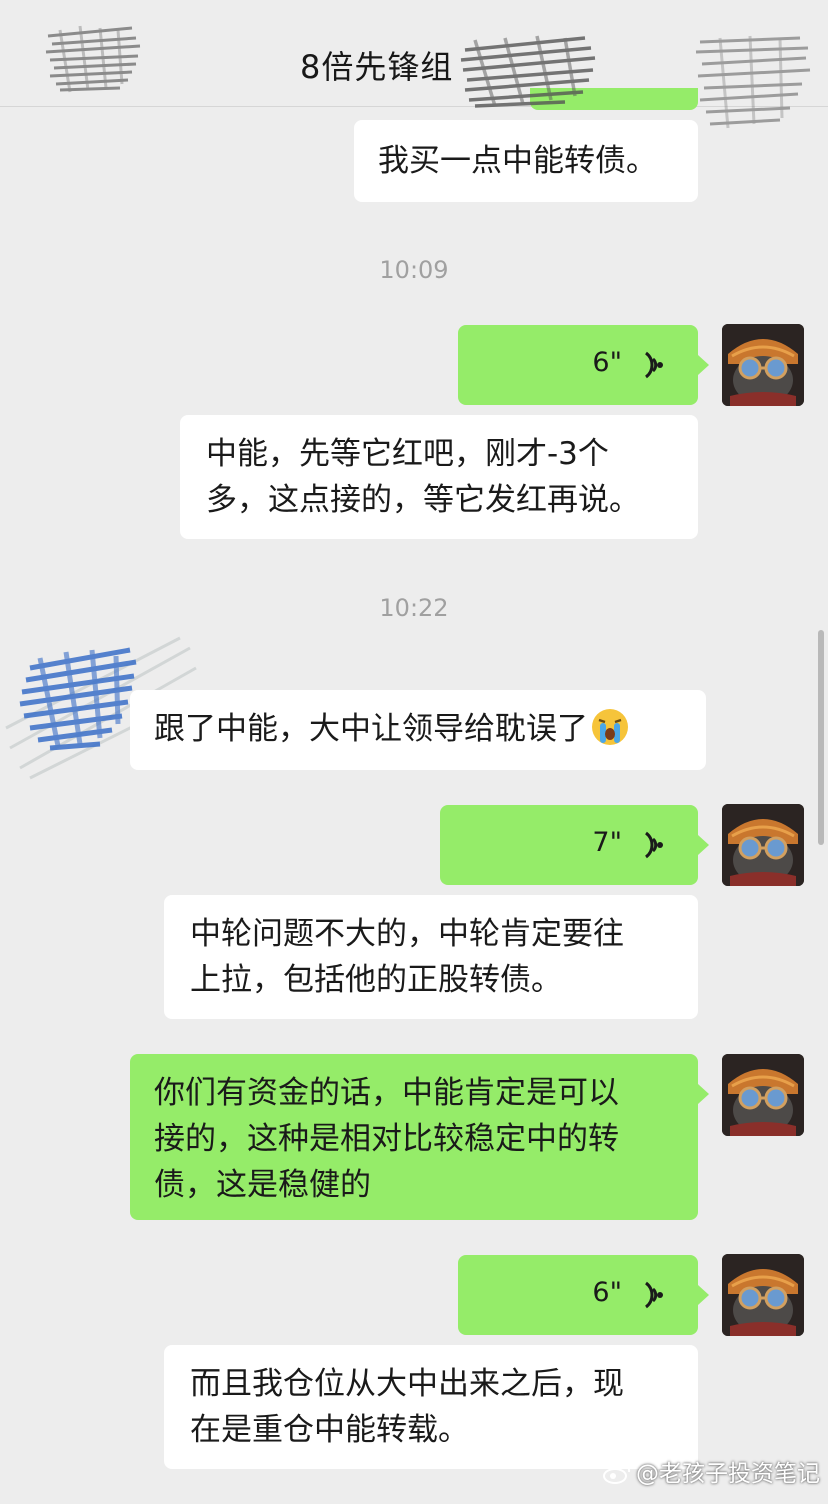  I want to click on message-text: 跟了中能，大中让领导给耽误了, so click(371, 729).